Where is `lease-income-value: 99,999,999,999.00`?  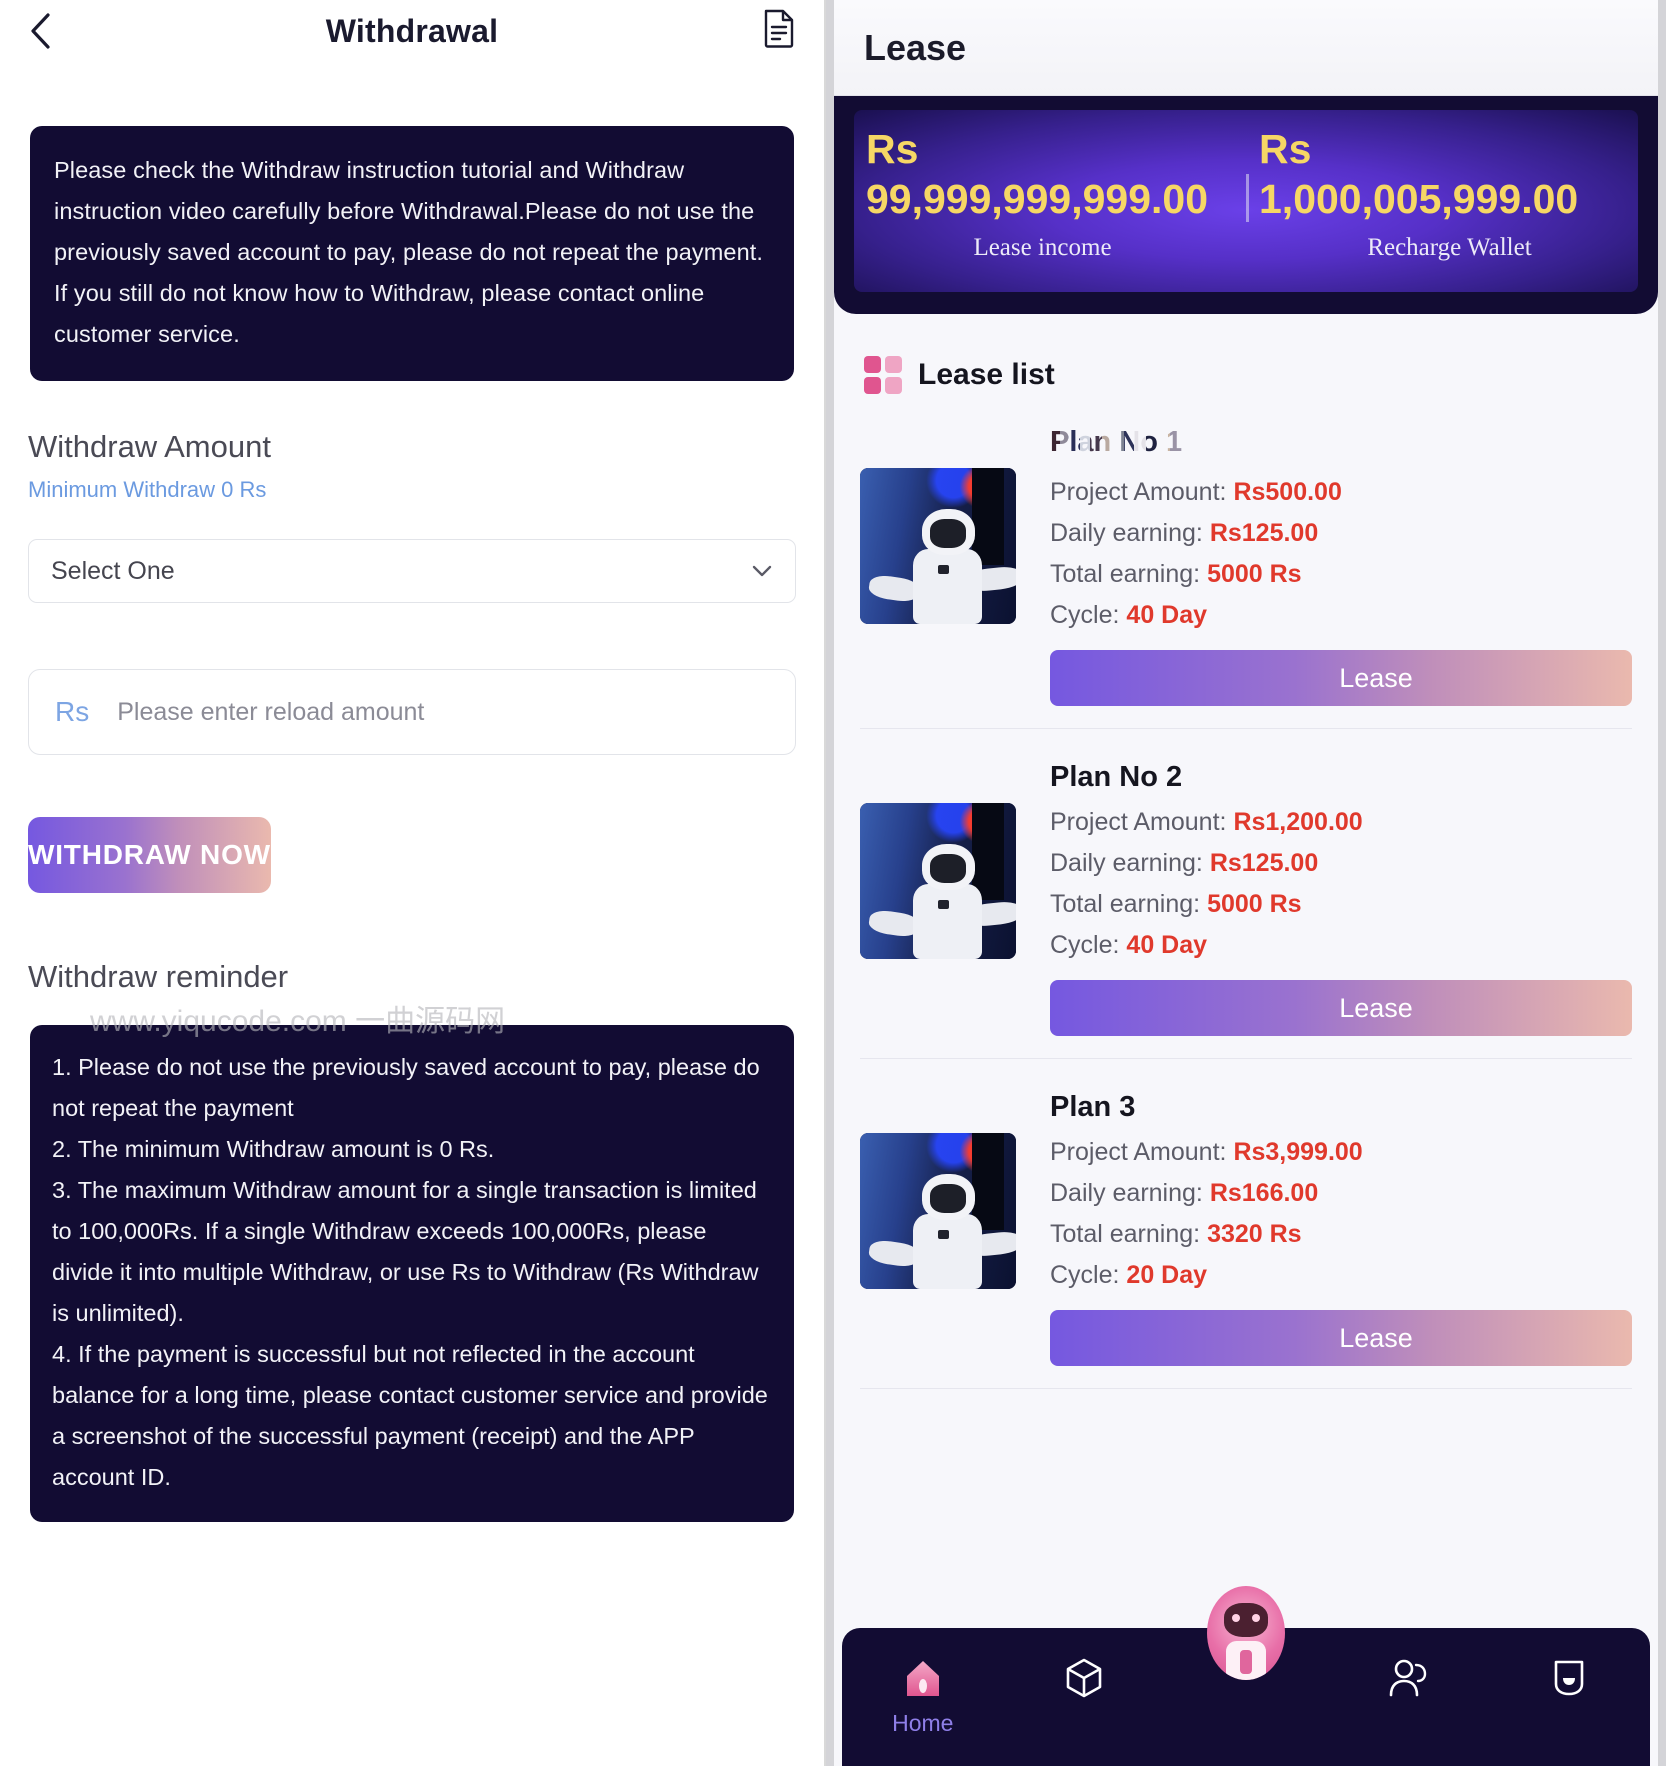 lease-income-value: 99,999,999,999.00 is located at coordinates (1037, 199).